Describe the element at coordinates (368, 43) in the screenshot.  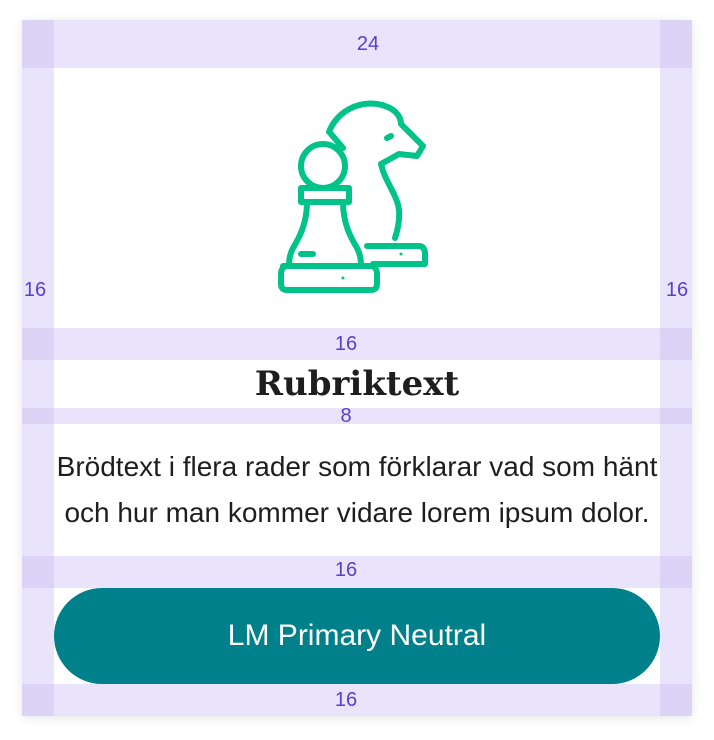
I see `spacer-label-top: 24` at that location.